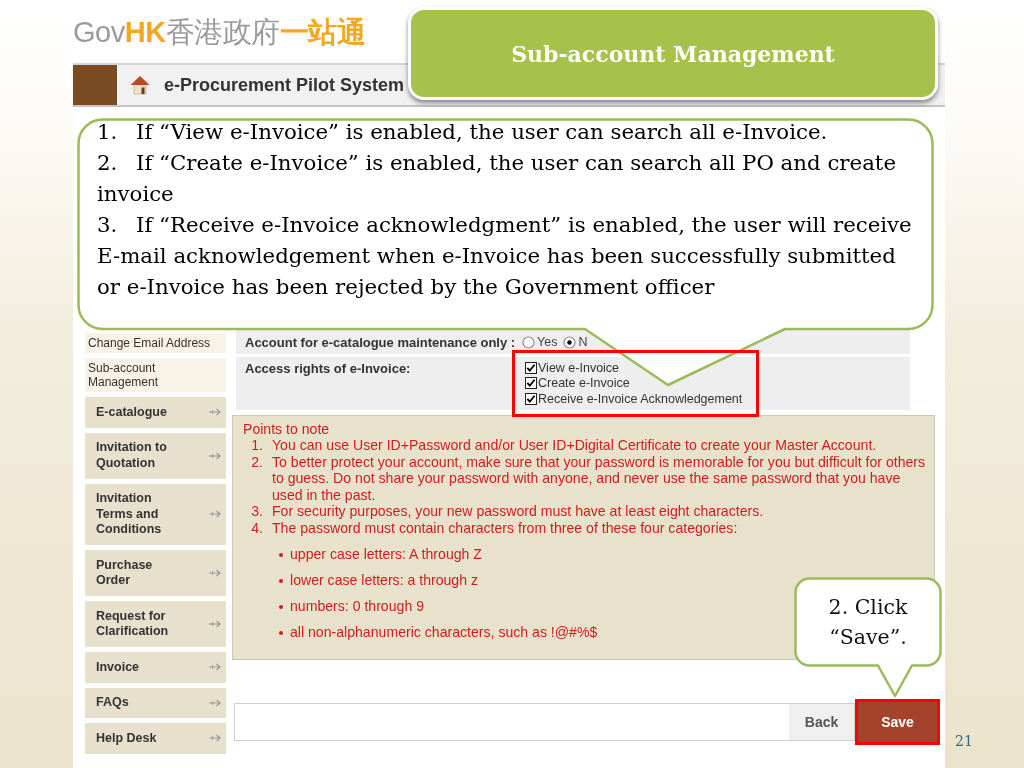  I want to click on house-icon, so click(140, 85).